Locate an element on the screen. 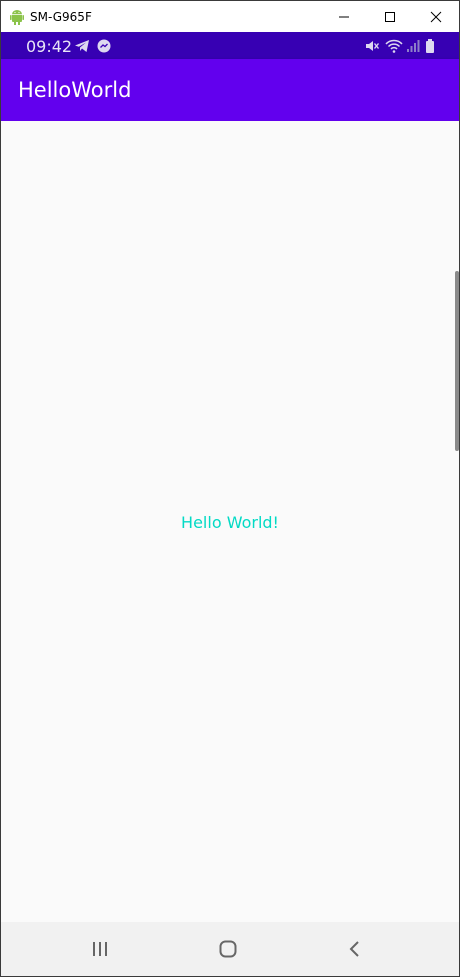 This screenshot has width=460, height=977. scrollbar is located at coordinates (457, 361).